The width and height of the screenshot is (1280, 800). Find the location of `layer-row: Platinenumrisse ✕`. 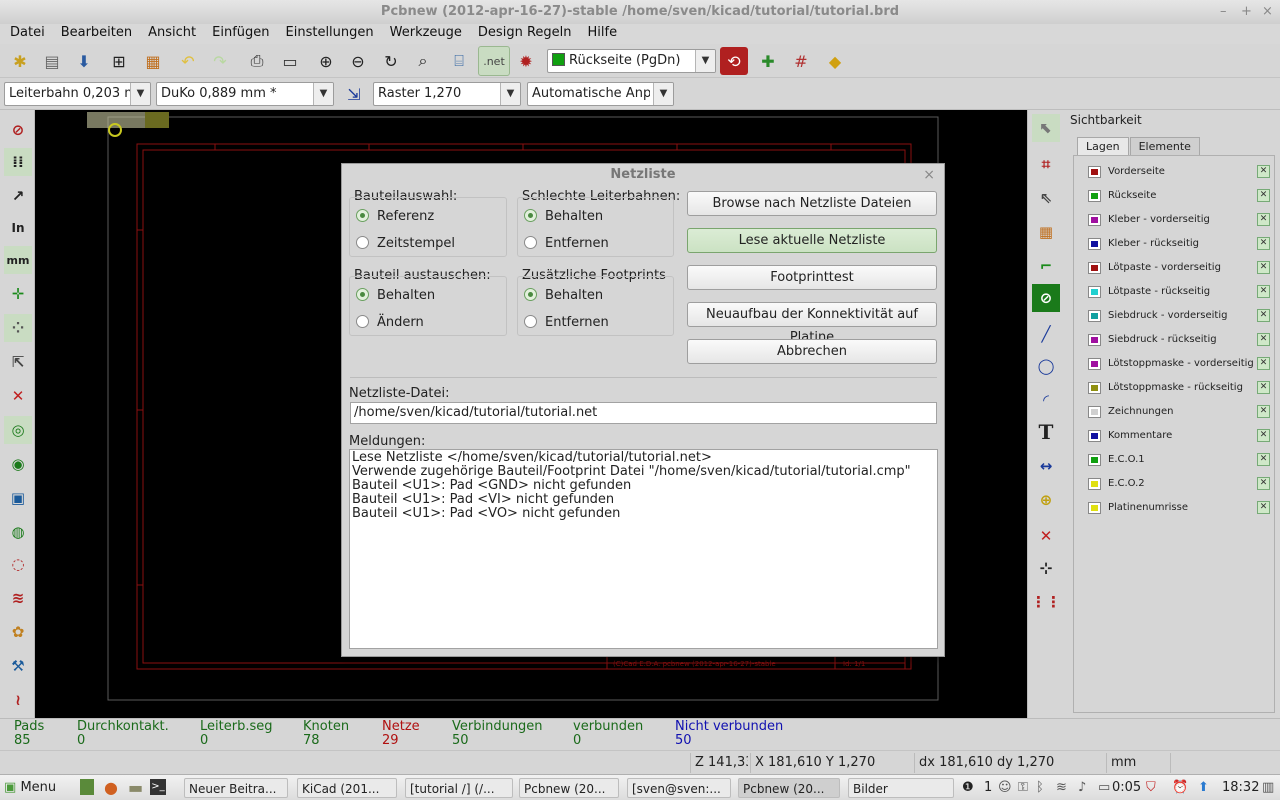

layer-row: Platinenumrisse ✕ is located at coordinates (1180, 508).